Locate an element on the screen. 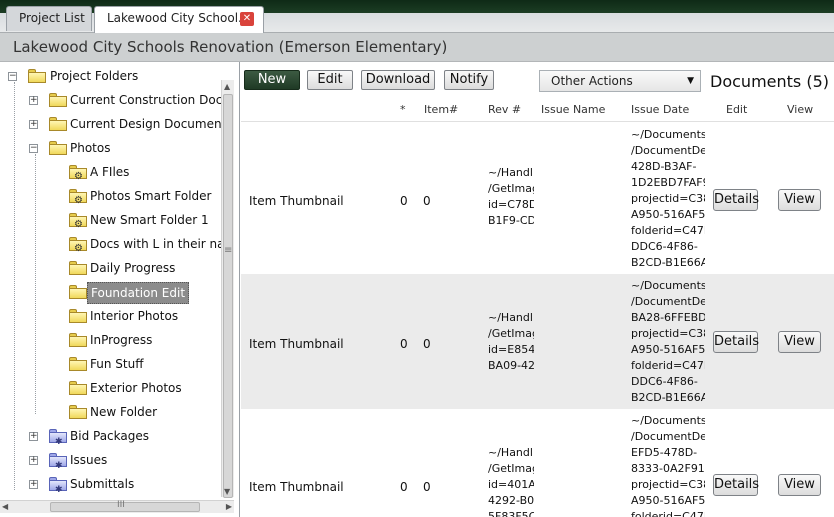 Image resolution: width=834 pixels, height=517 pixels. tree-item-label: InProgress is located at coordinates (121, 340).